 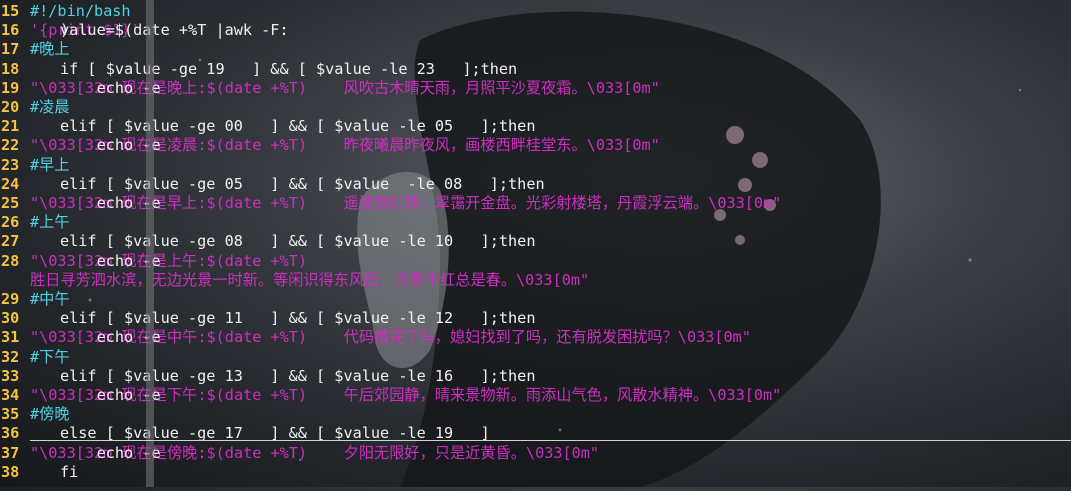 I want to click on line-number: 16, so click(x=10, y=30).